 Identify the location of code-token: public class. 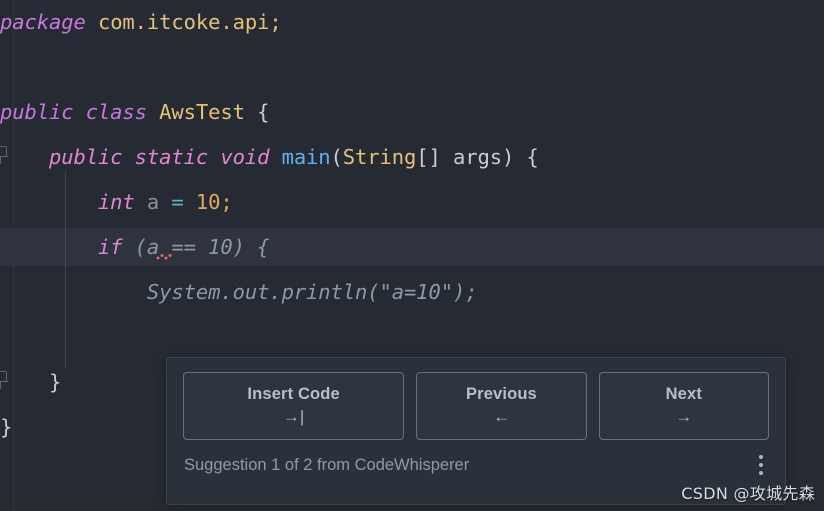
(80, 112).